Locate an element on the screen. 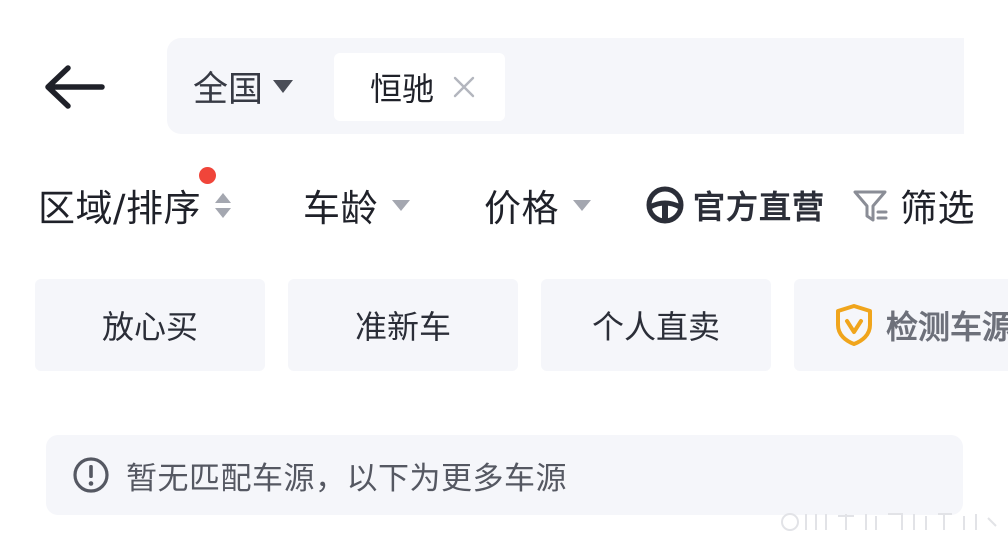  filter-official: 官方直营 is located at coordinates (735, 205).